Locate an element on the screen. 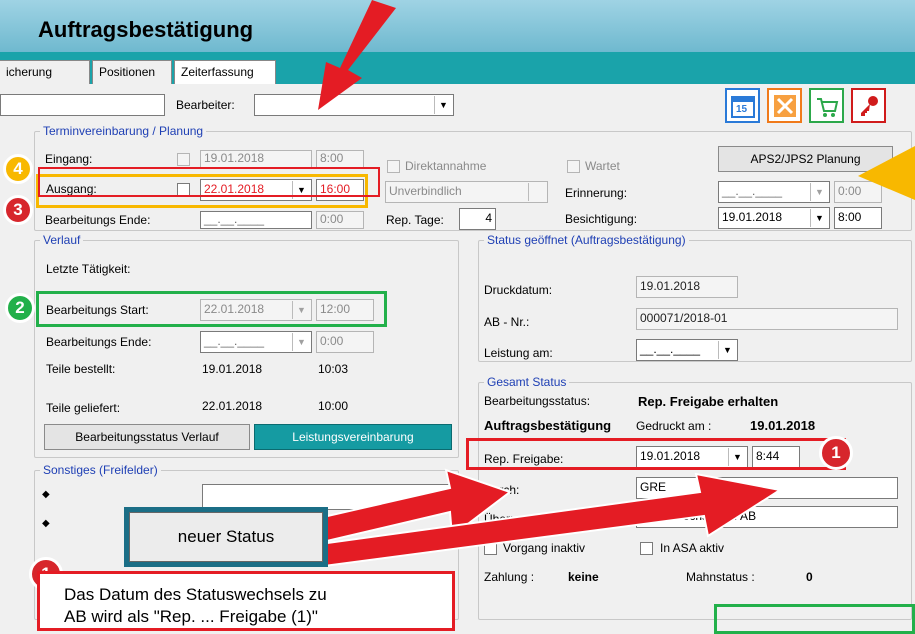 This screenshot has width=915, height=634. besichtigung-date: 19.01.2018 ▼ is located at coordinates (774, 218).